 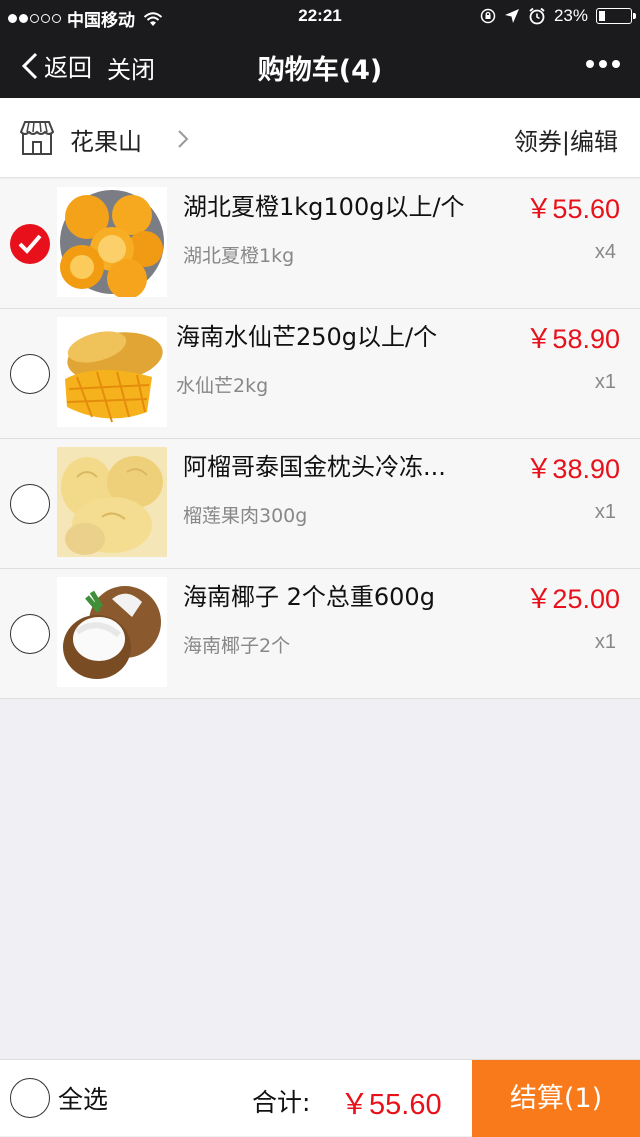 I want to click on total-price: ￥55.60, so click(x=391, y=1105).